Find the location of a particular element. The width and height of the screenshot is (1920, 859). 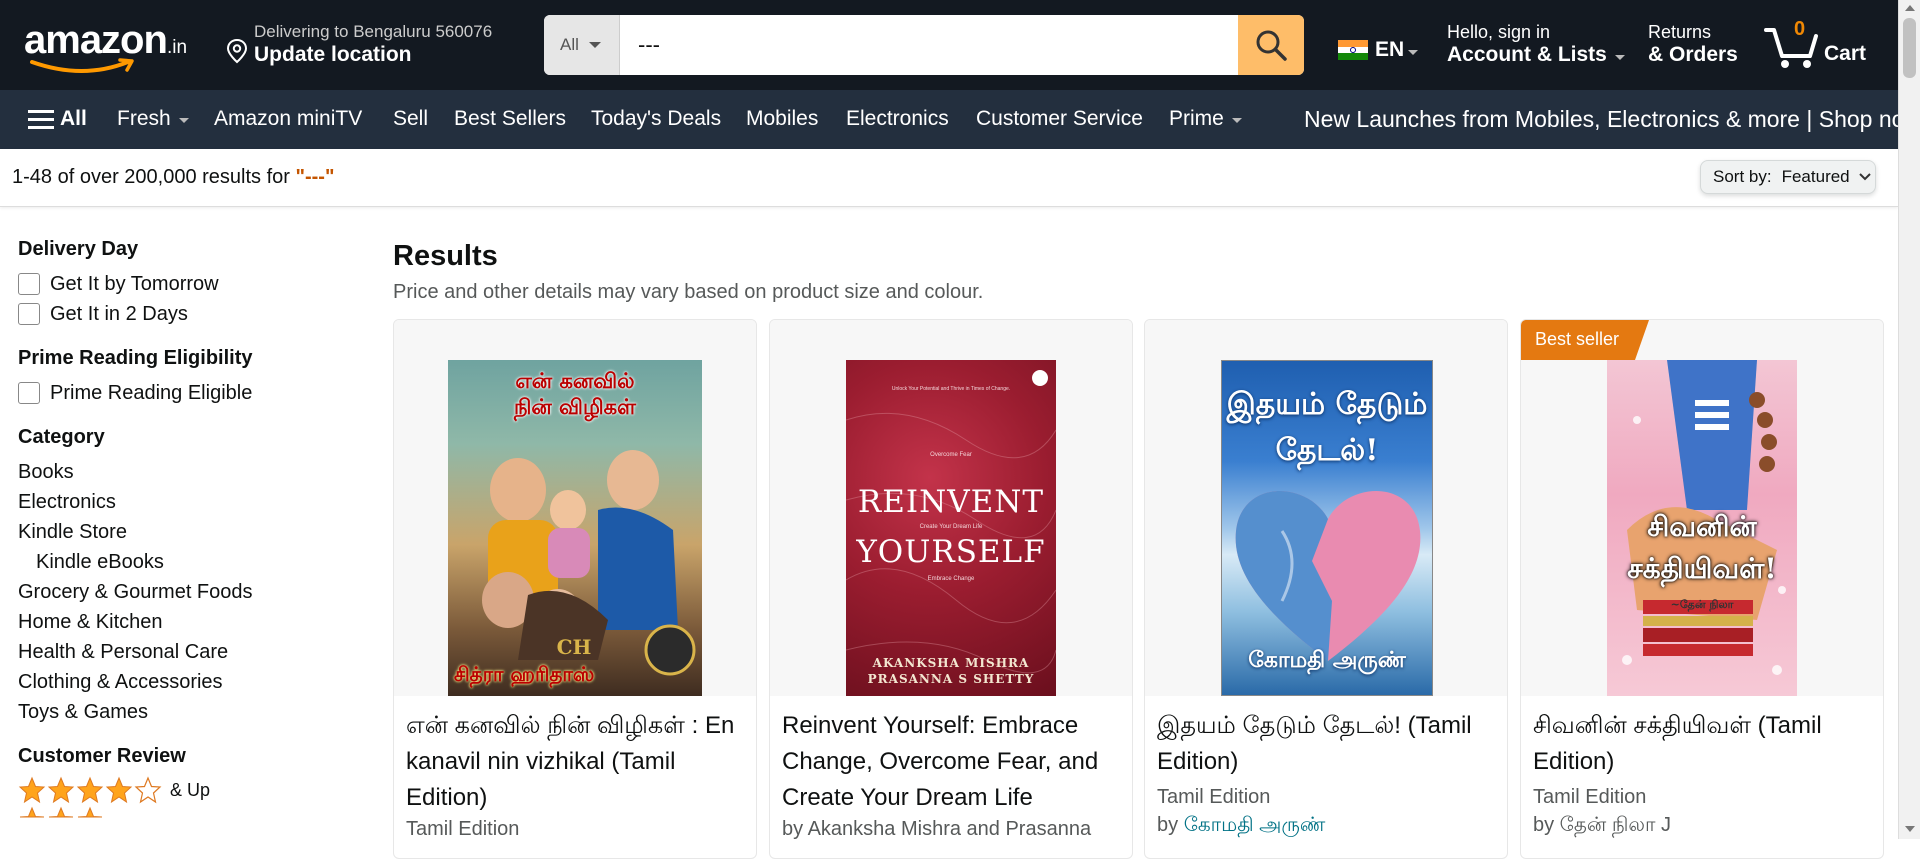

nav-prime: Prime is located at coordinates (1205, 119).